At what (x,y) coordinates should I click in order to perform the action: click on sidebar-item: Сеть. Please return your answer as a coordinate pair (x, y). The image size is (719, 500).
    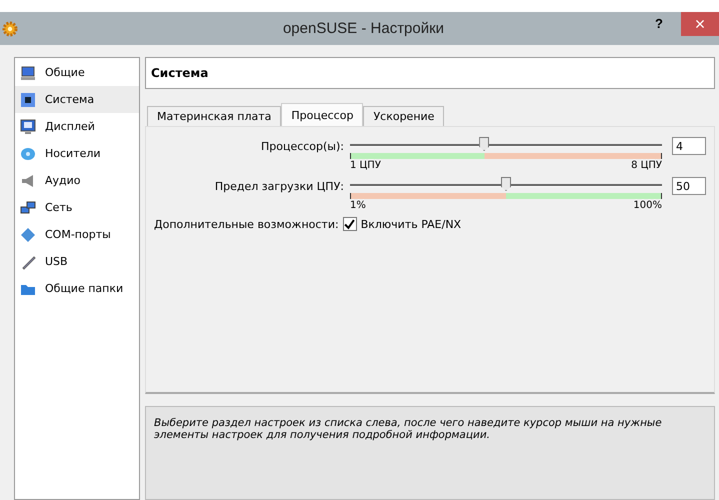
    Looking at the image, I should click on (77, 207).